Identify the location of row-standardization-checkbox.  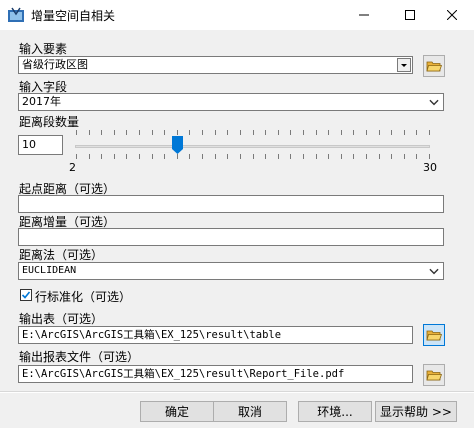
(26, 295).